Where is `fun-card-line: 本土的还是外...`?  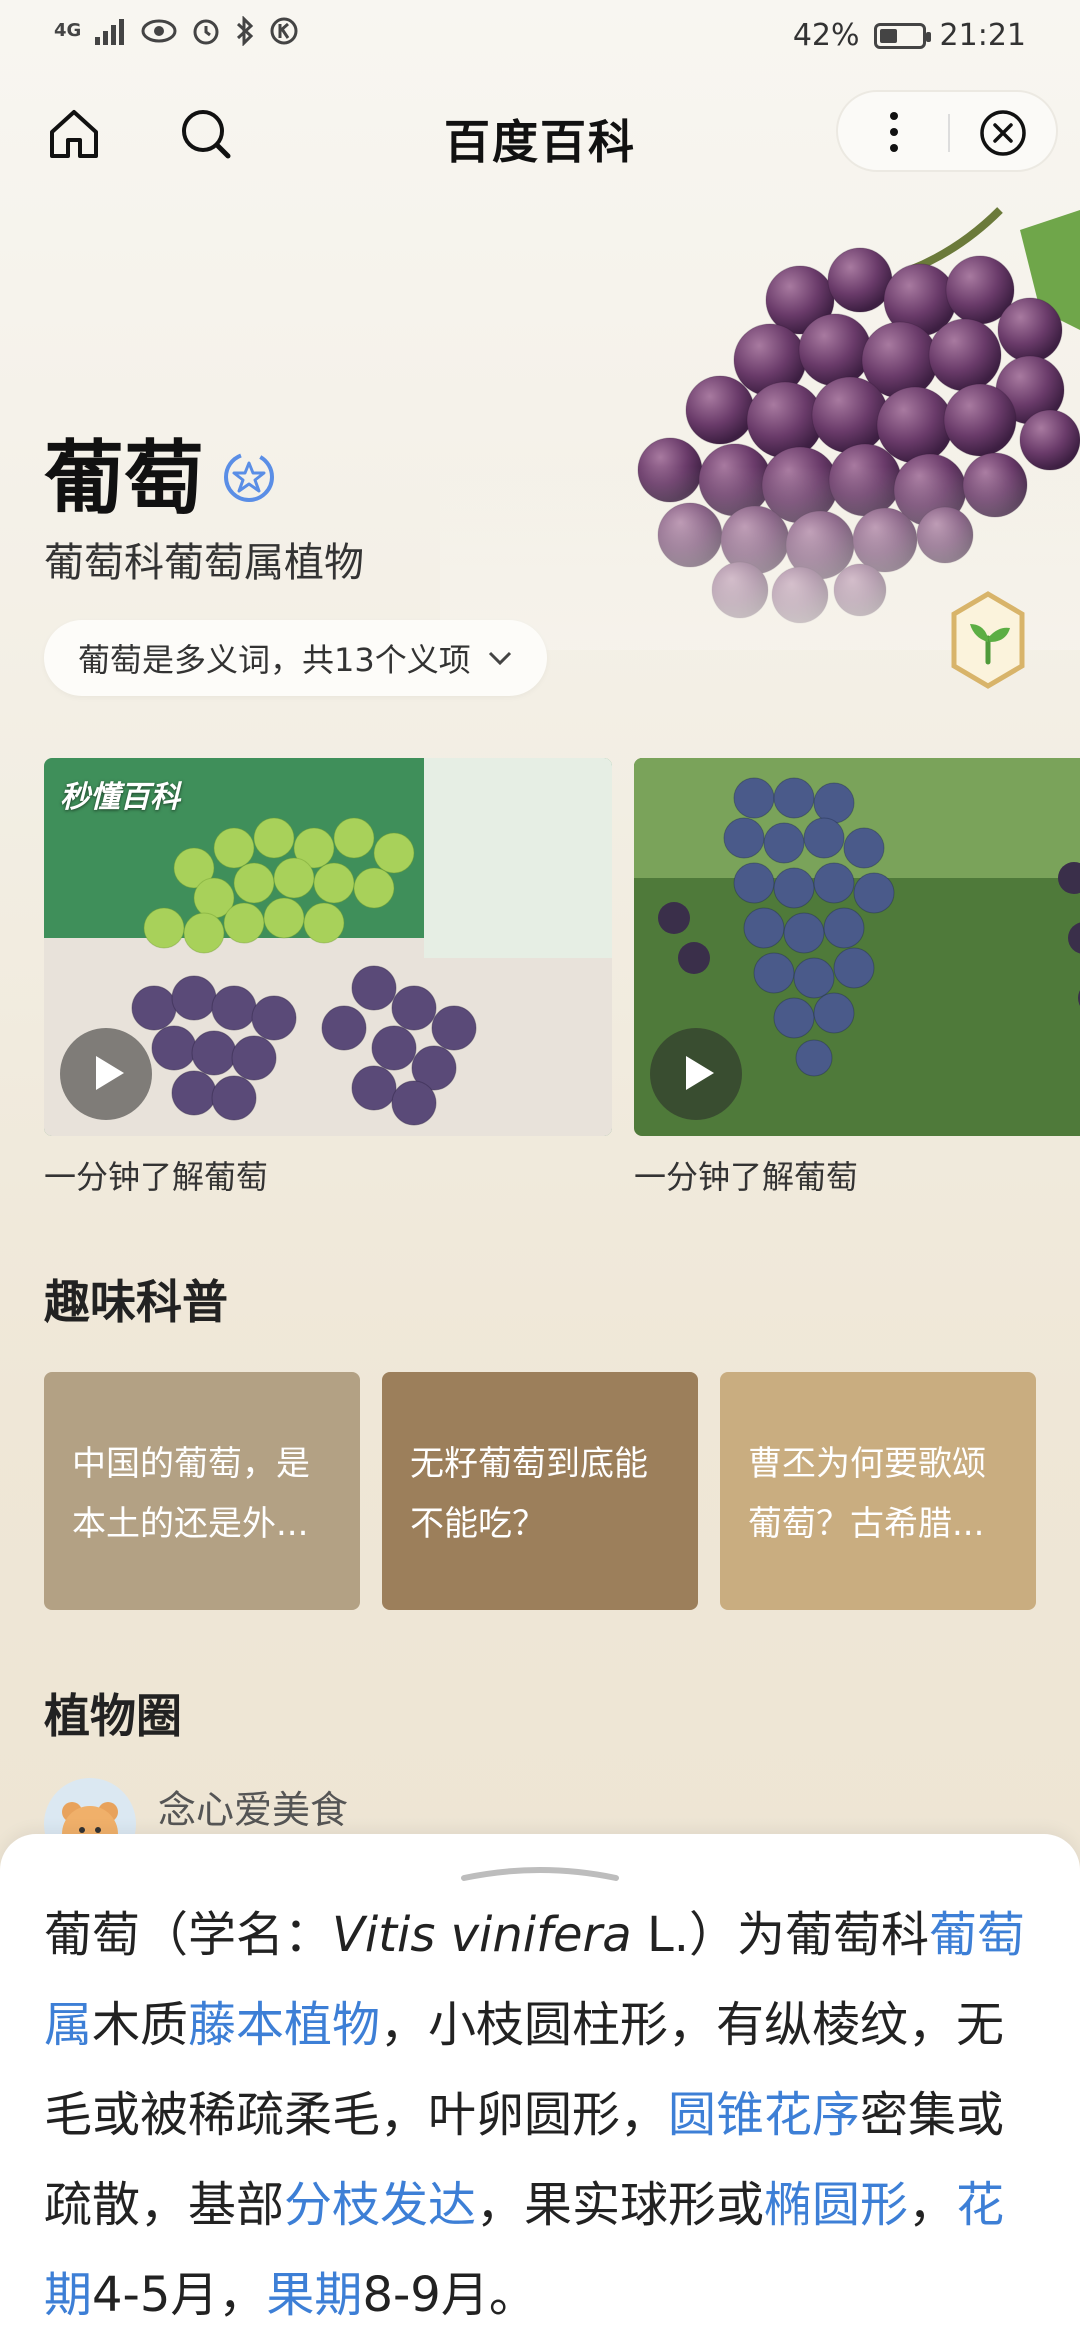 fun-card-line: 本土的还是外... is located at coordinates (190, 1524).